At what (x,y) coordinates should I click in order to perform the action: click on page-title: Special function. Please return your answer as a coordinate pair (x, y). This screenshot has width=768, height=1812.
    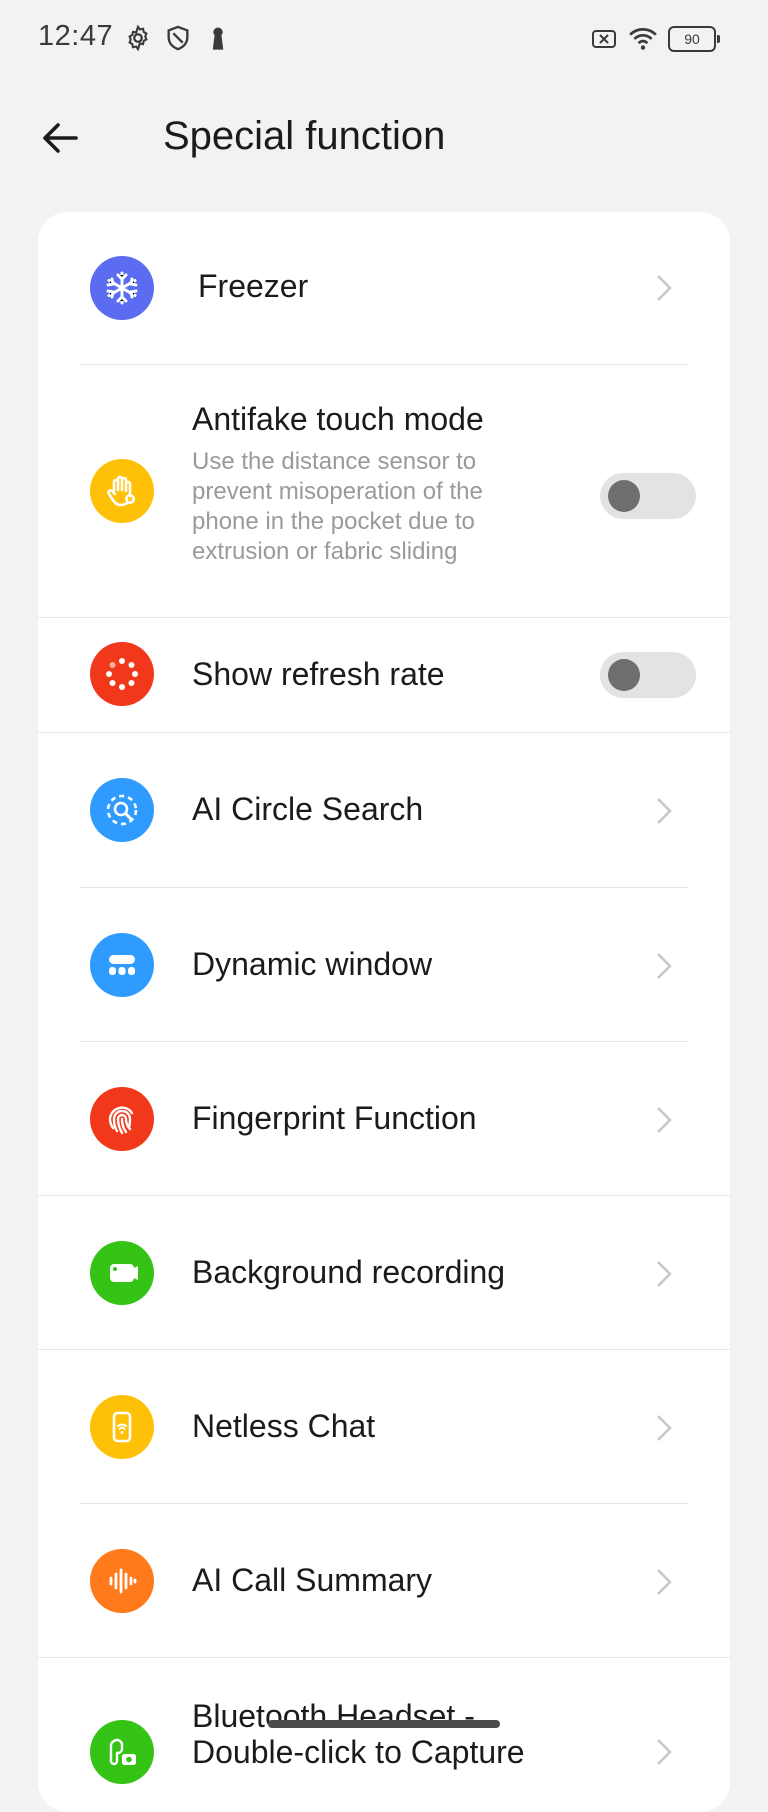
    Looking at the image, I should click on (304, 136).